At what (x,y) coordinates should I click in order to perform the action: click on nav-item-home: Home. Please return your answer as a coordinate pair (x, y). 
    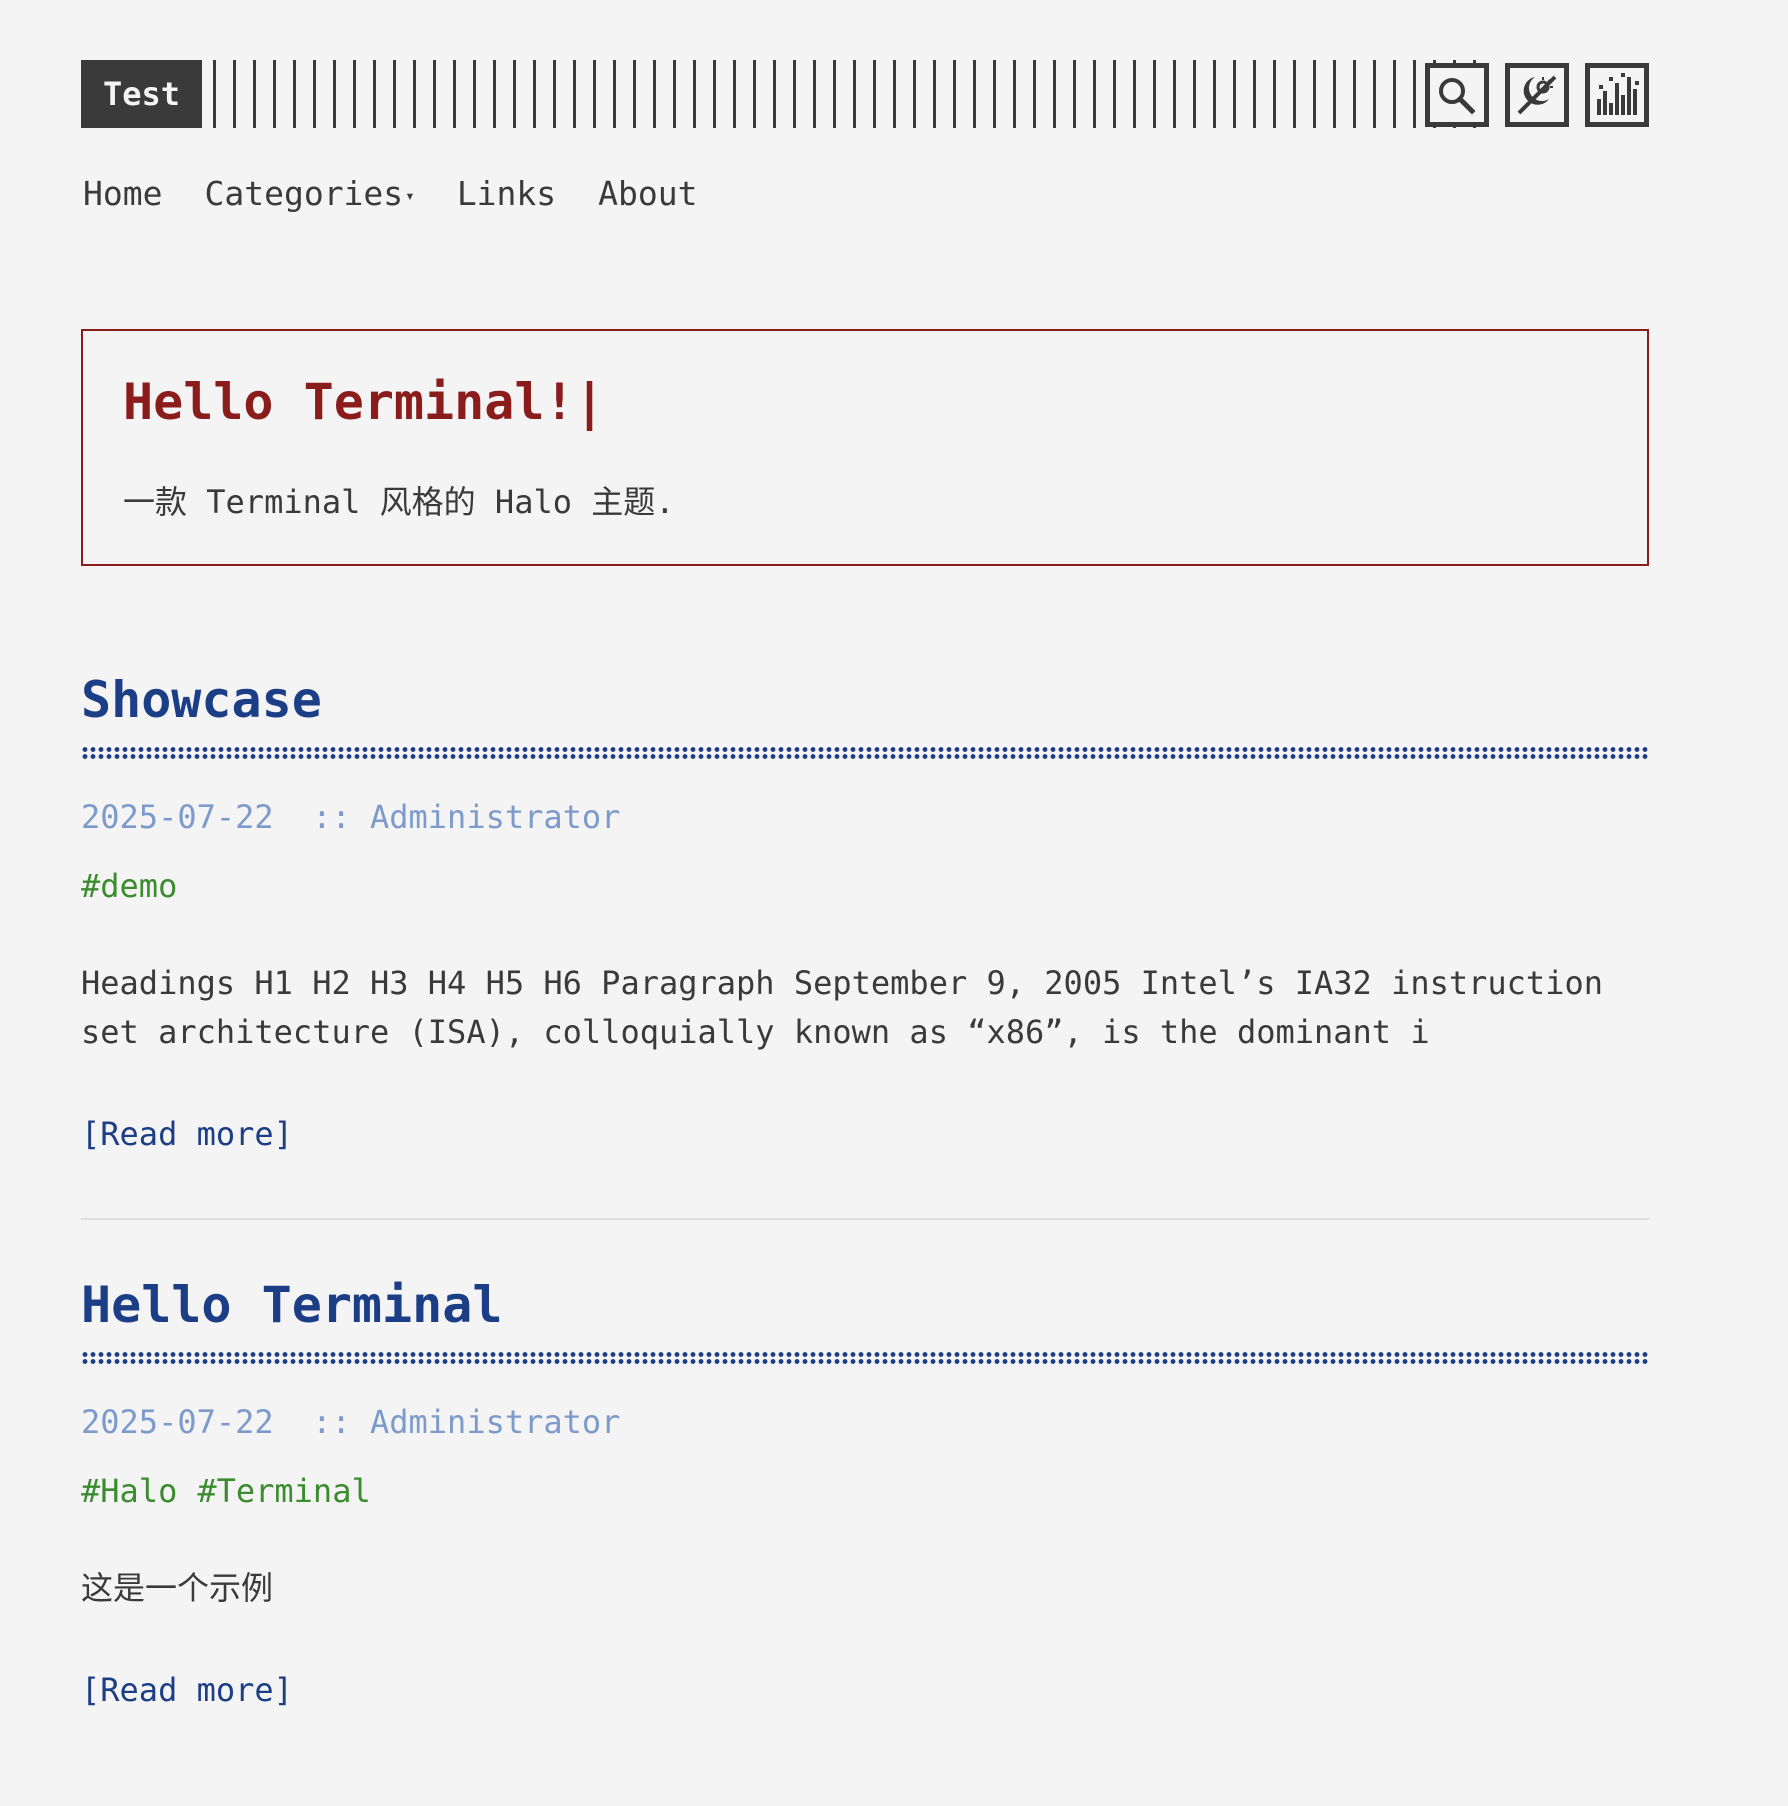
    Looking at the image, I should click on (122, 194).